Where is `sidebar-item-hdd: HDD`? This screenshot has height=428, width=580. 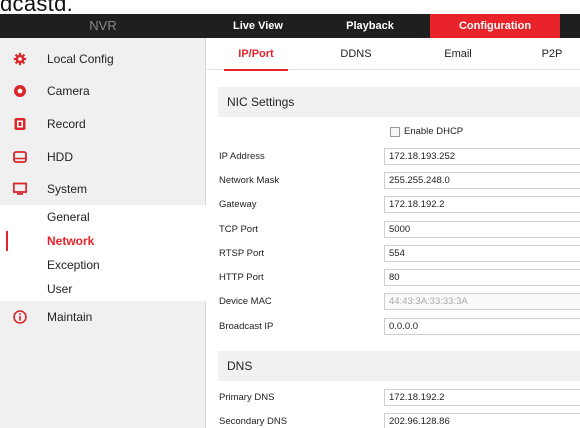 sidebar-item-hdd: HDD is located at coordinates (103, 157).